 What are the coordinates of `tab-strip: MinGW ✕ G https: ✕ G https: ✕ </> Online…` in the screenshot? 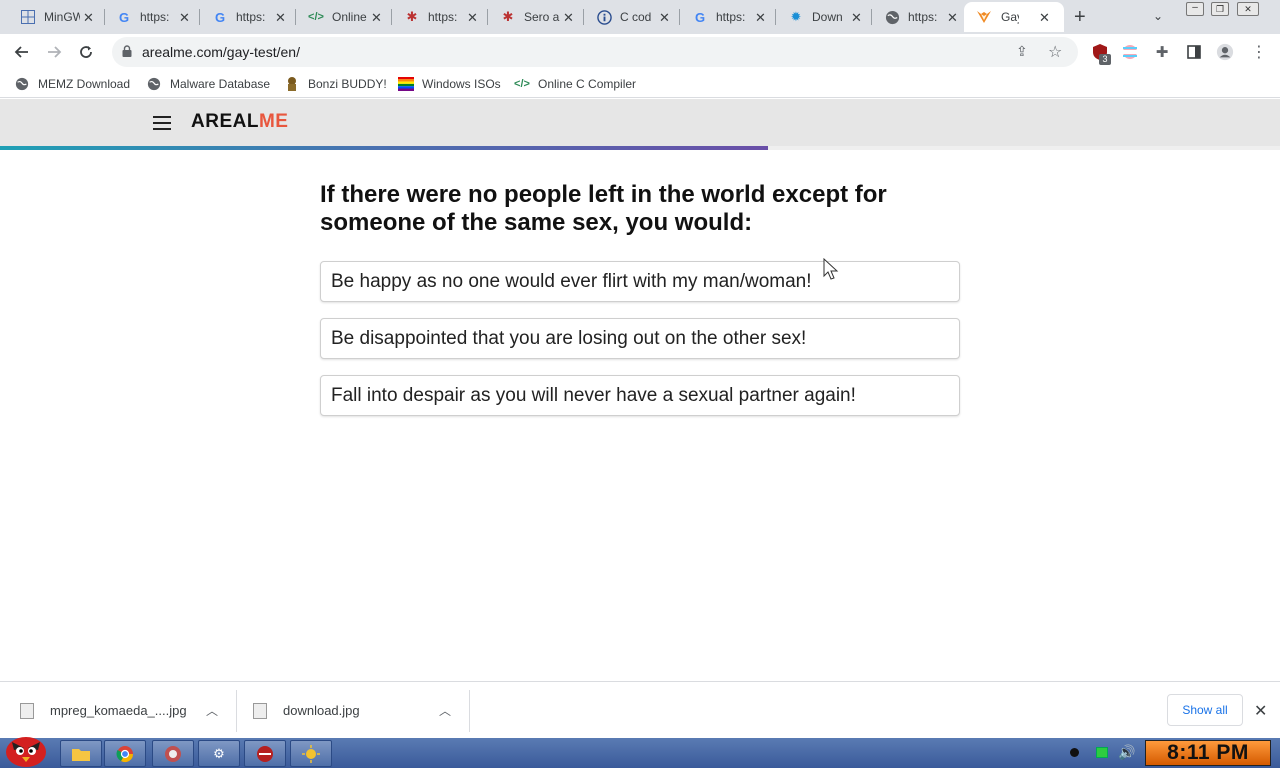 It's located at (640, 17).